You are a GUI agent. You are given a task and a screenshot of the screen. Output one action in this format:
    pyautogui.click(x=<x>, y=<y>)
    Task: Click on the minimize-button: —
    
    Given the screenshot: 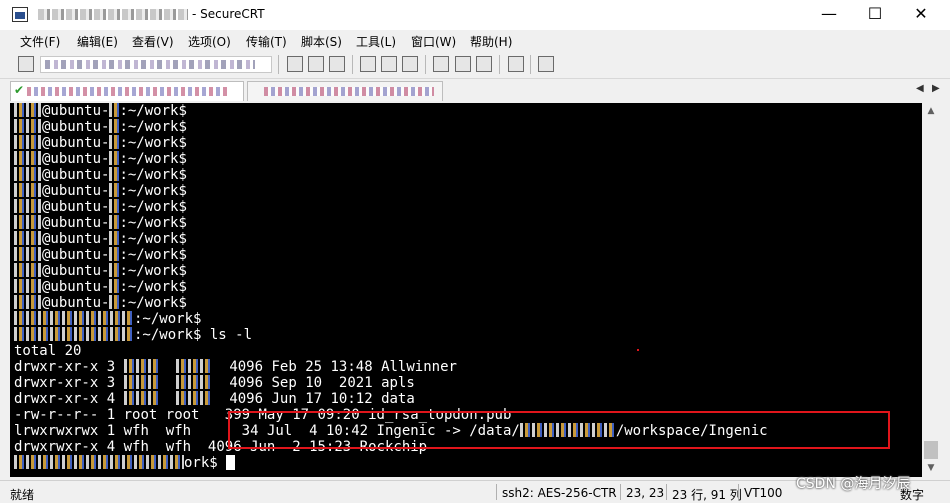 What is the action you would take?
    pyautogui.click(x=829, y=15)
    